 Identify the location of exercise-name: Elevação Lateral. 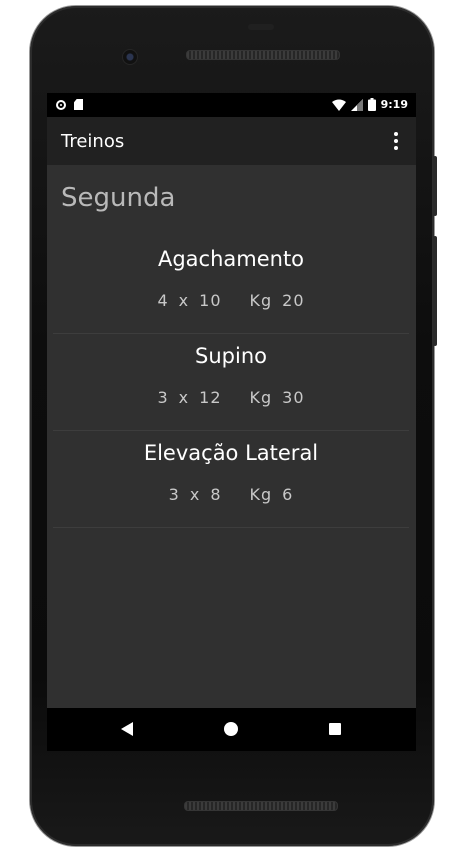
(231, 453).